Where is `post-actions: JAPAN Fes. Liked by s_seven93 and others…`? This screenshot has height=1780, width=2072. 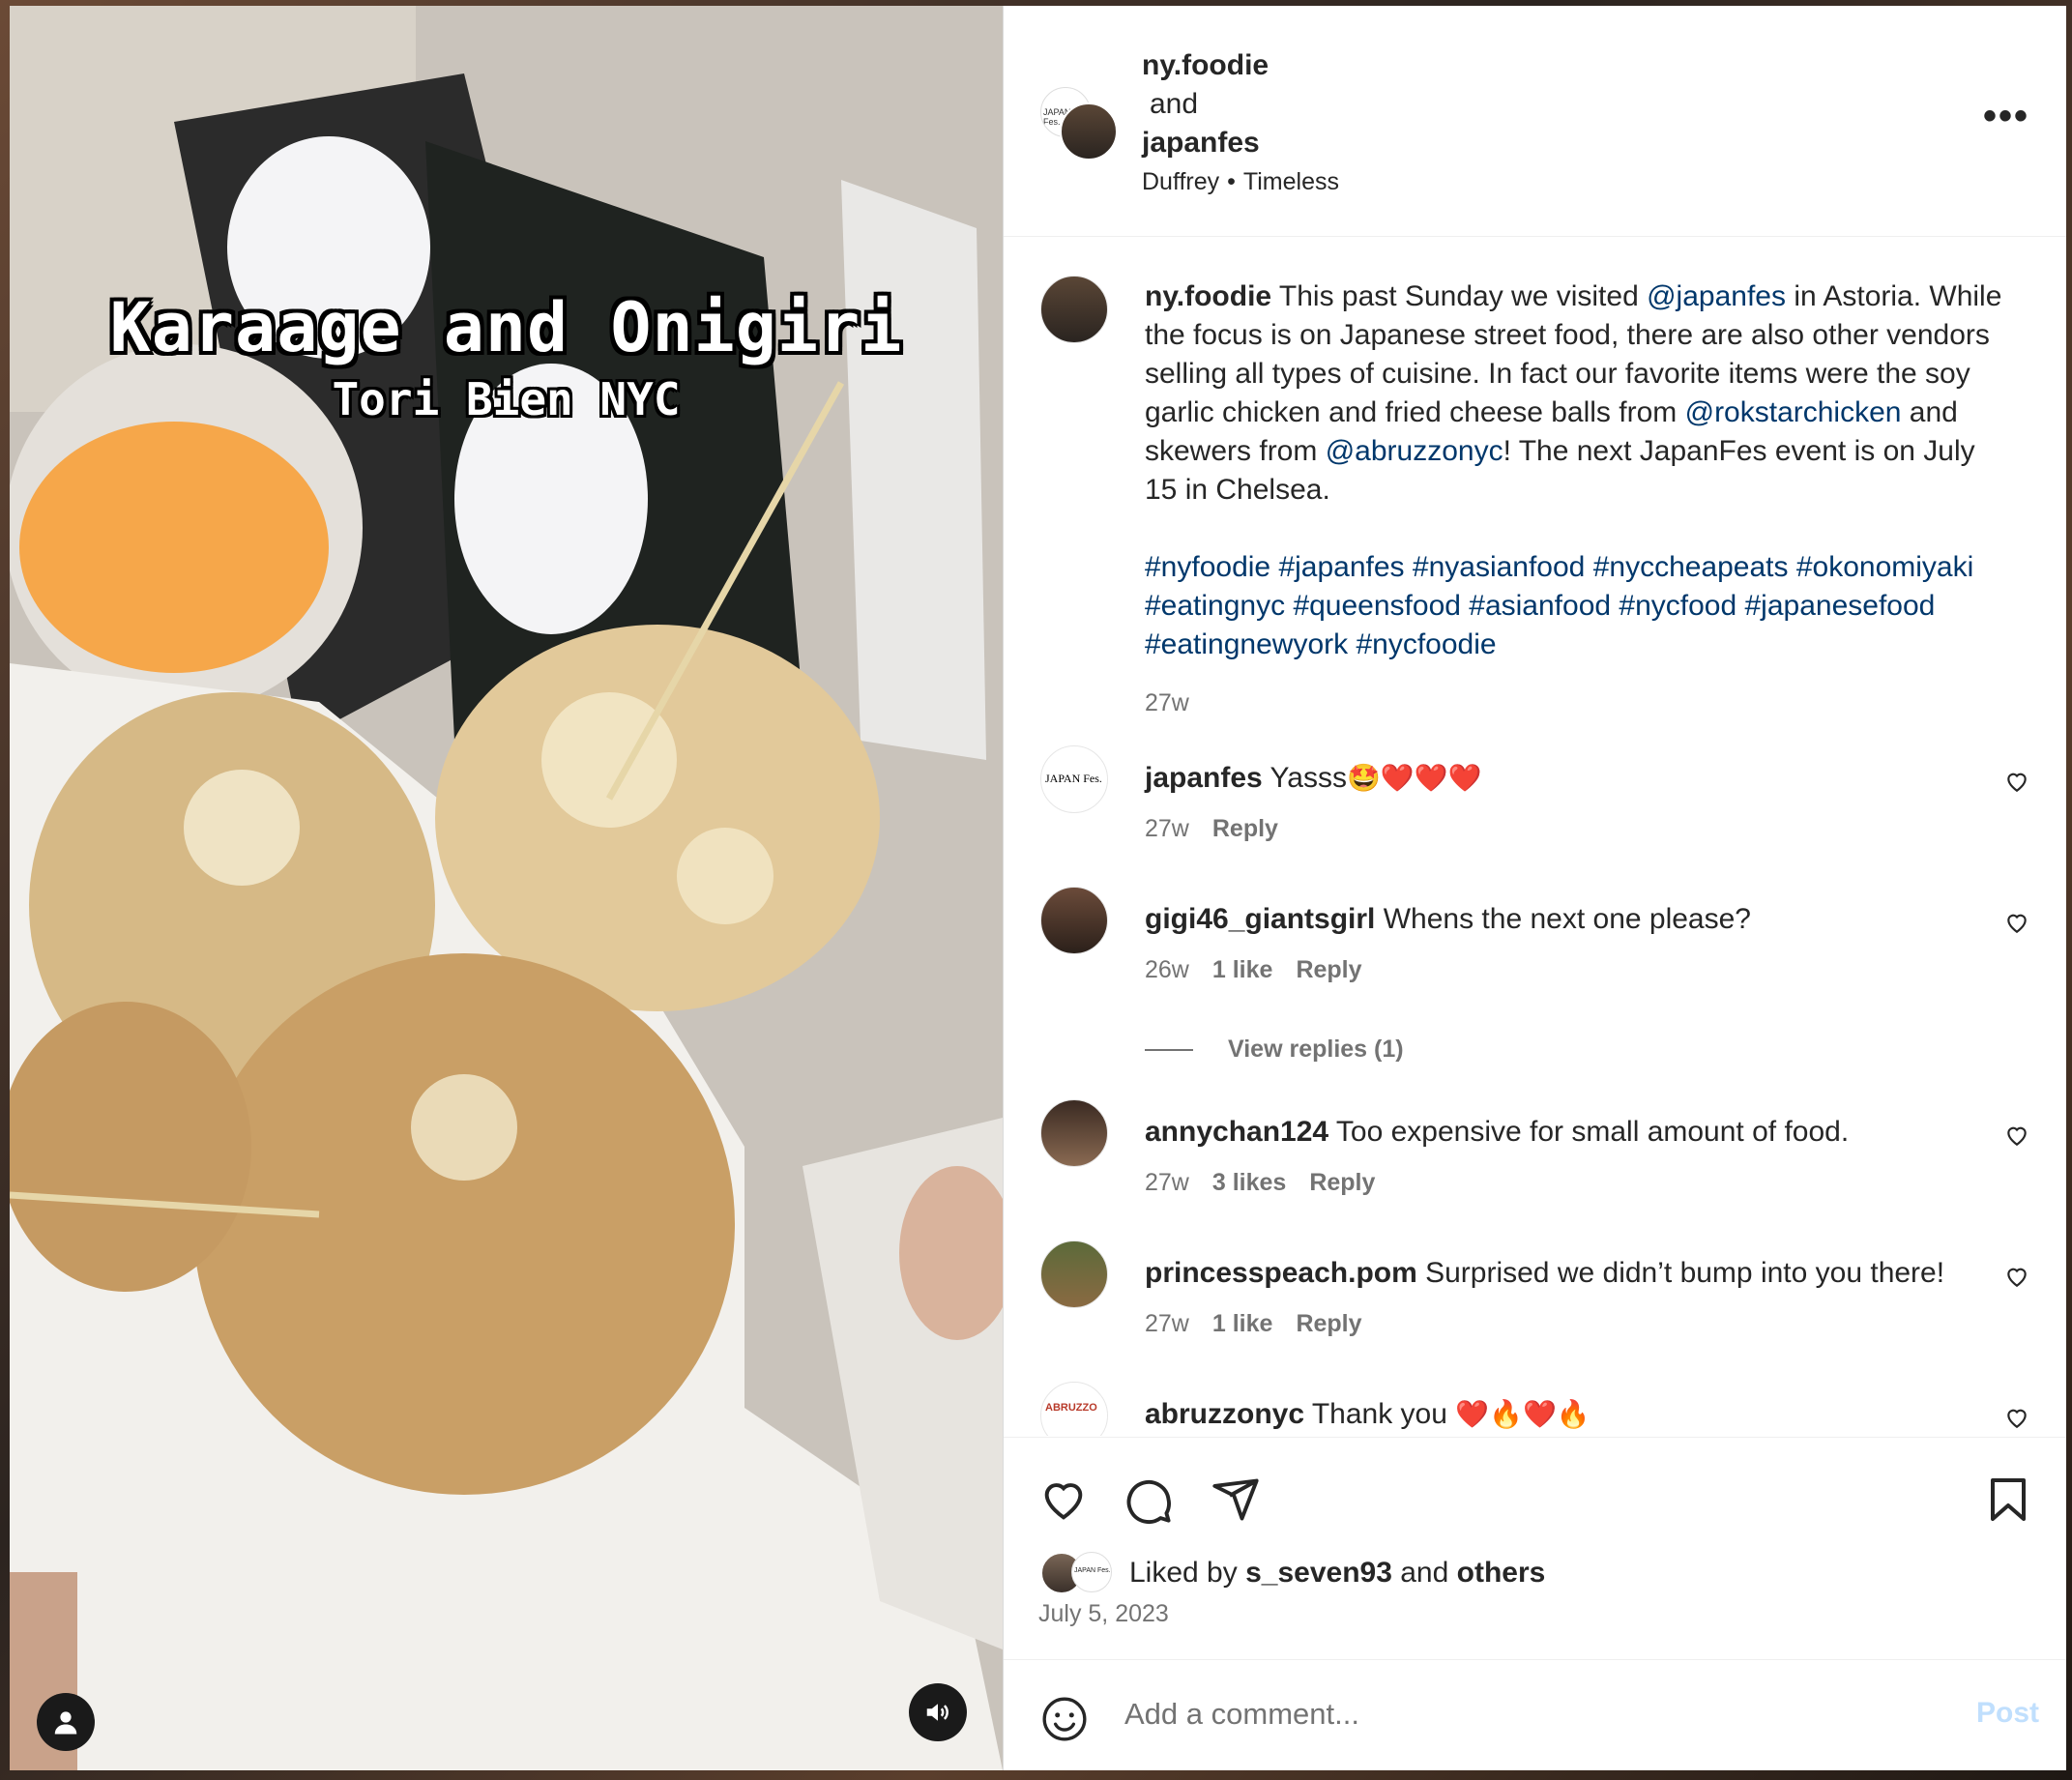 post-actions: JAPAN Fes. Liked by s_seven93 and others… is located at coordinates (1535, 1549).